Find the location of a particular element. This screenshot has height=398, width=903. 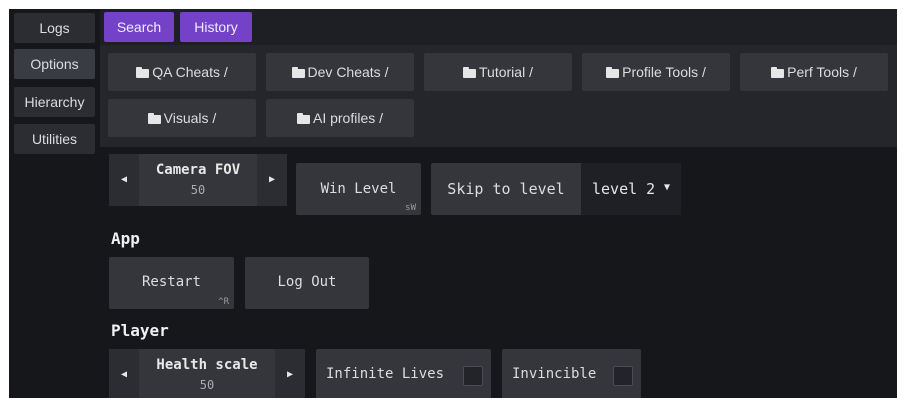

folder-label: Dev Cheats / is located at coordinates (348, 72).